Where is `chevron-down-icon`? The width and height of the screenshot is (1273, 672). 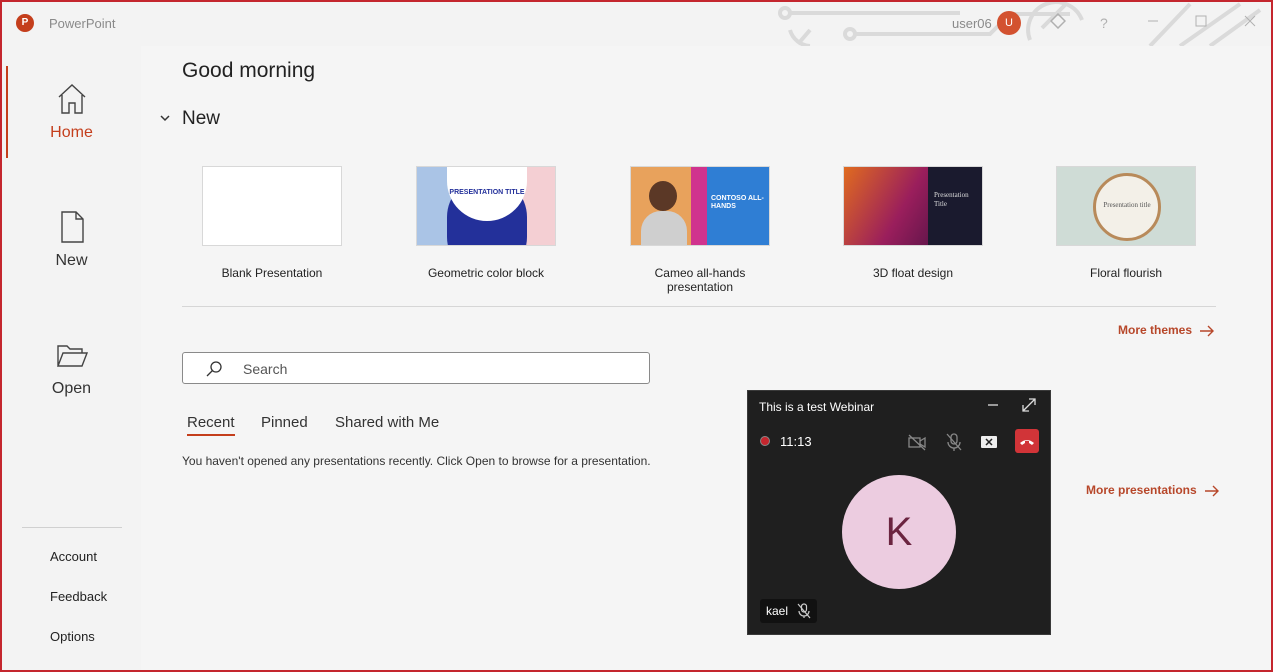
chevron-down-icon is located at coordinates (165, 119).